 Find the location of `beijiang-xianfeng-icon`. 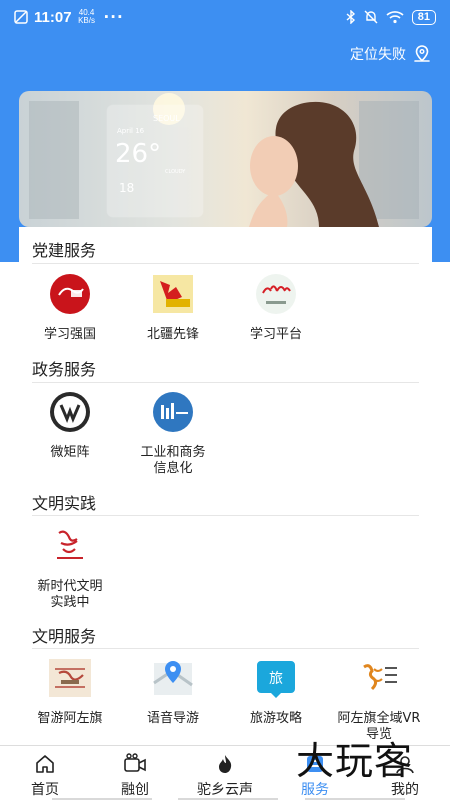

beijiang-xianfeng-icon is located at coordinates (173, 294).